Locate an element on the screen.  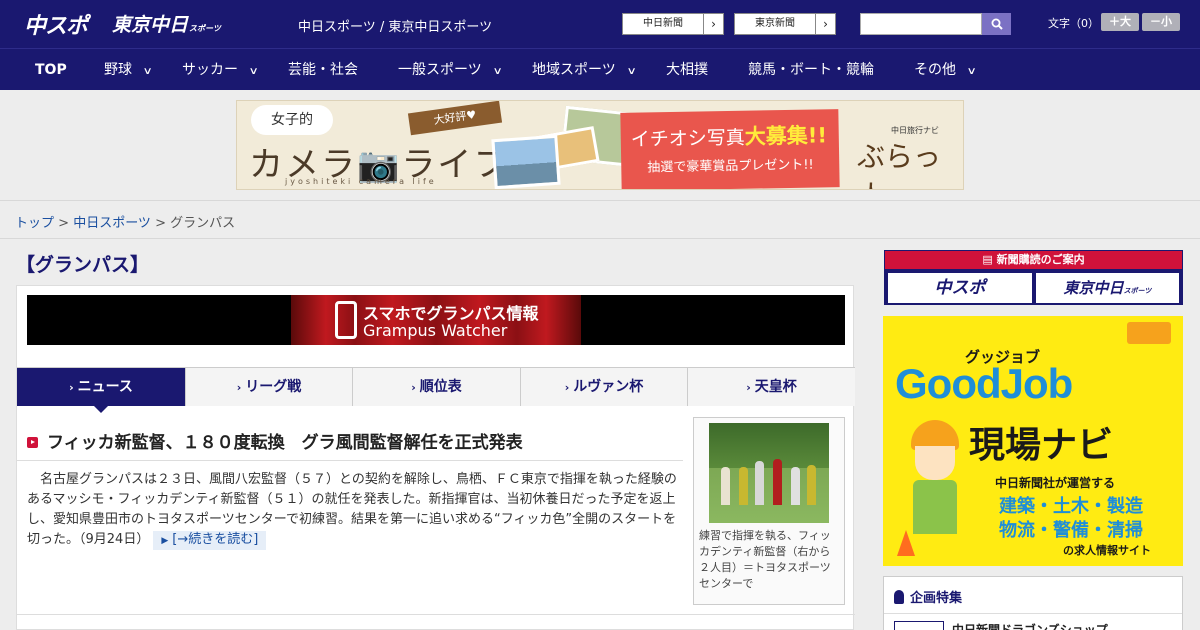
chunichi-shimbun-button: 中日新聞 › is located at coordinates (673, 24).